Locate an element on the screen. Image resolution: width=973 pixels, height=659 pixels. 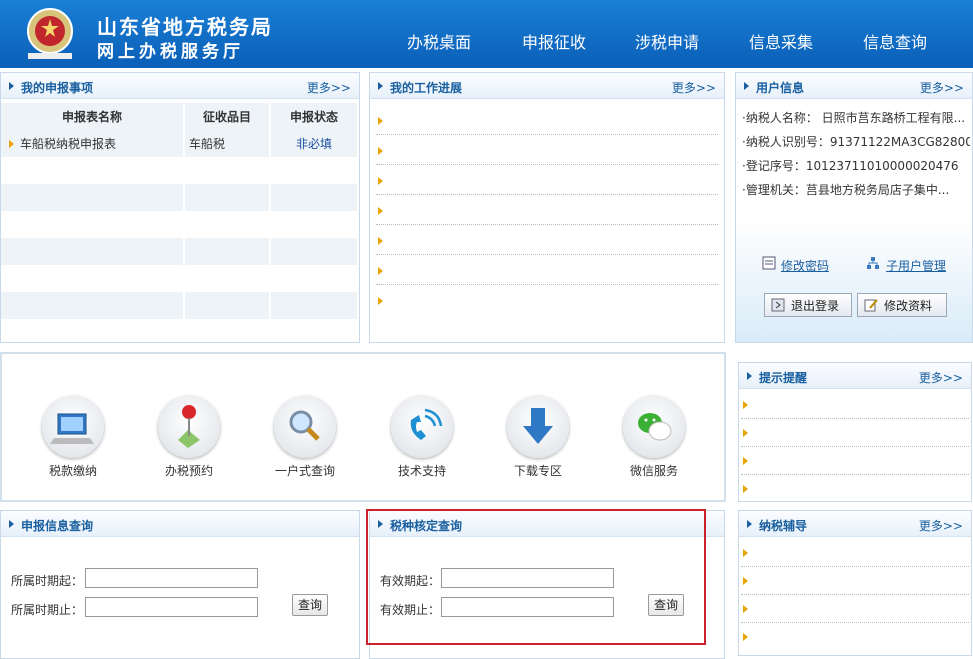
quick-link-label: 微信服务 is located at coordinates (654, 470).